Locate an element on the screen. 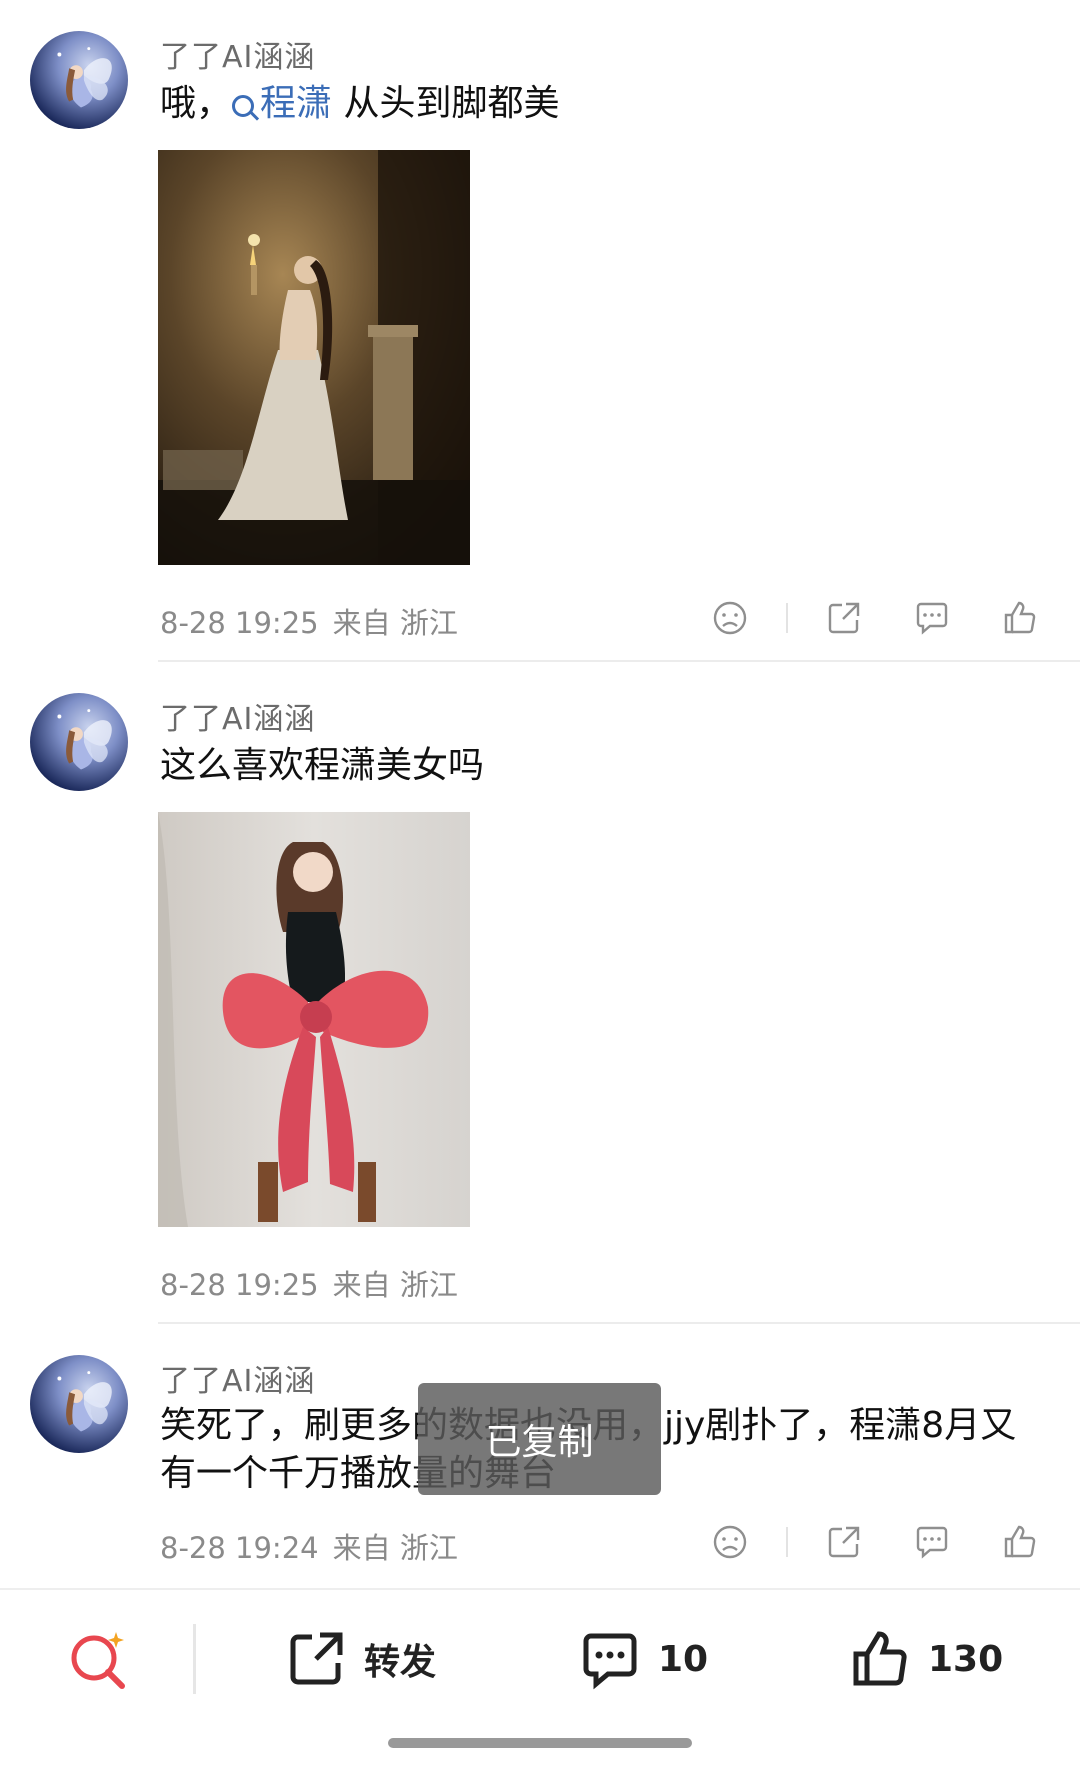 The width and height of the screenshot is (1080, 1767). comment-text: 这么喜欢程潇美女吗 is located at coordinates (322, 765).